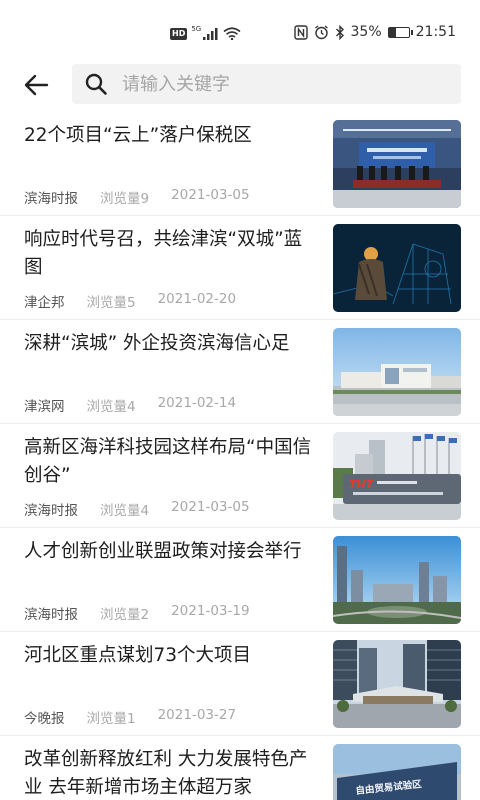  I want to click on battery-percent: 35%, so click(366, 32).